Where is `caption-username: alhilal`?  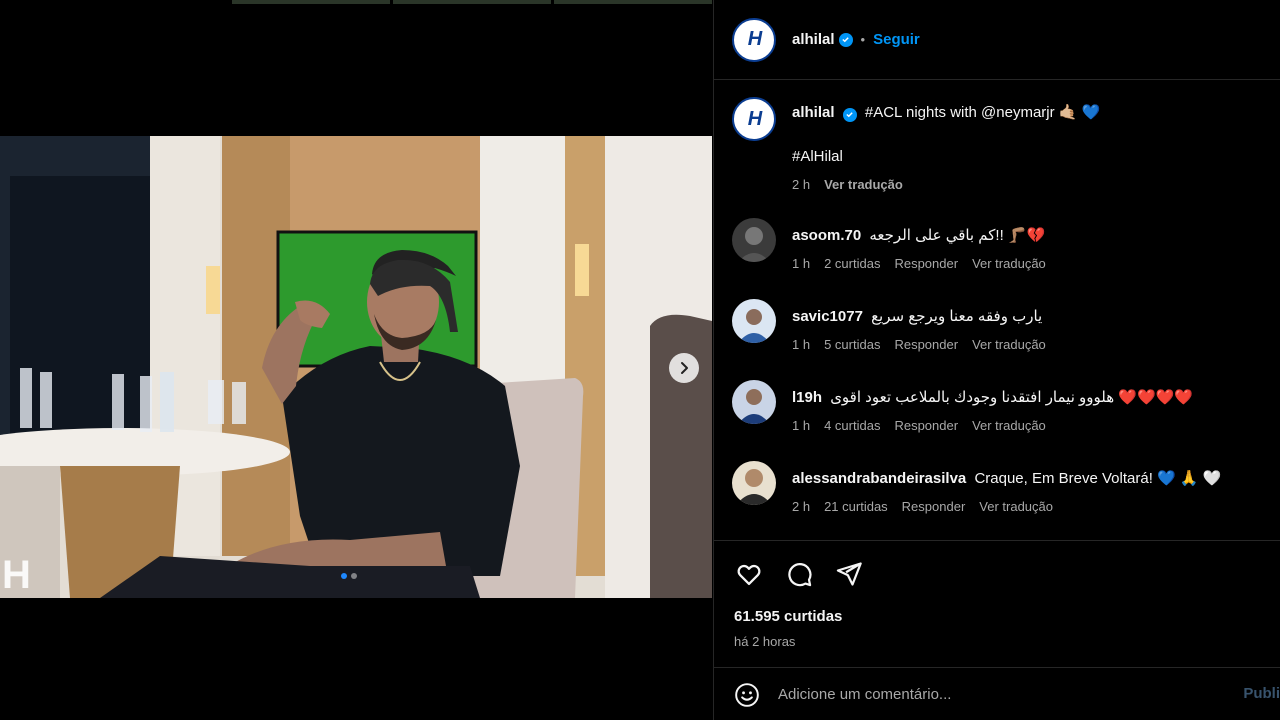 caption-username: alhilal is located at coordinates (813, 112).